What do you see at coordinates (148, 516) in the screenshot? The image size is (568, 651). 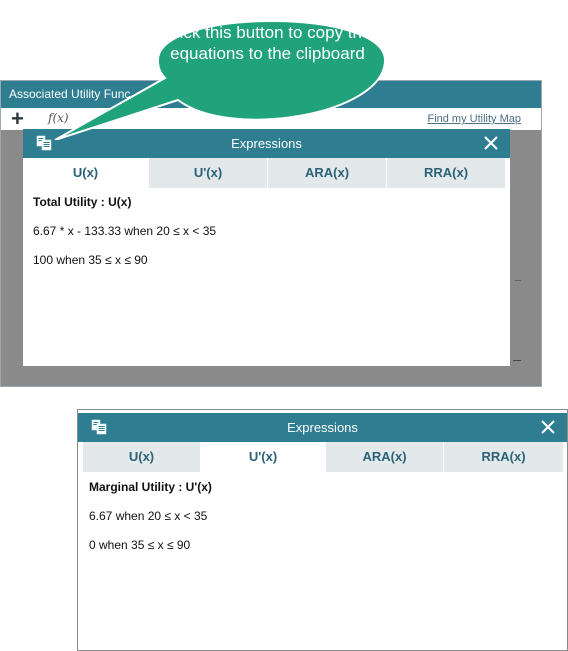 I see `equation-line: 6.67 when 20 ≤ x < 35` at bounding box center [148, 516].